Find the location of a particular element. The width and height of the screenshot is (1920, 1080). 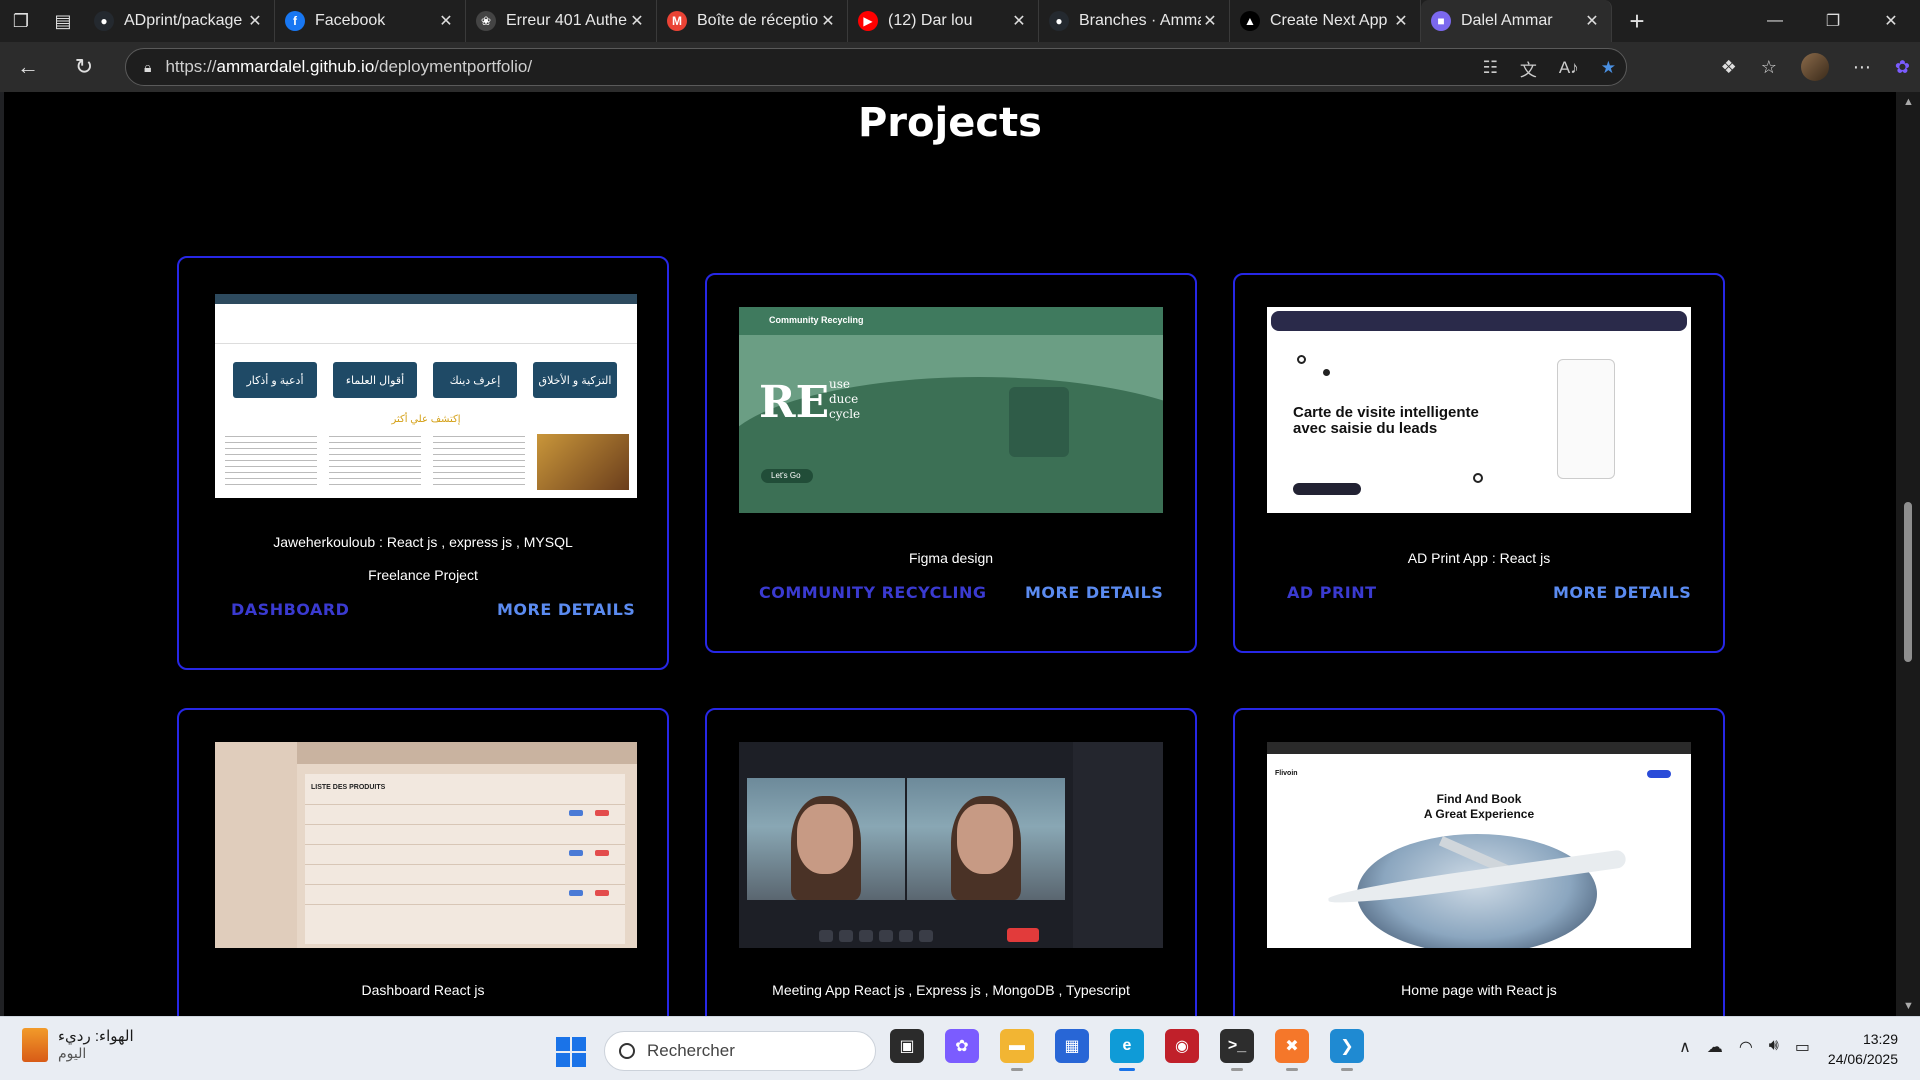

section-title: Projects is located at coordinates (949, 123).